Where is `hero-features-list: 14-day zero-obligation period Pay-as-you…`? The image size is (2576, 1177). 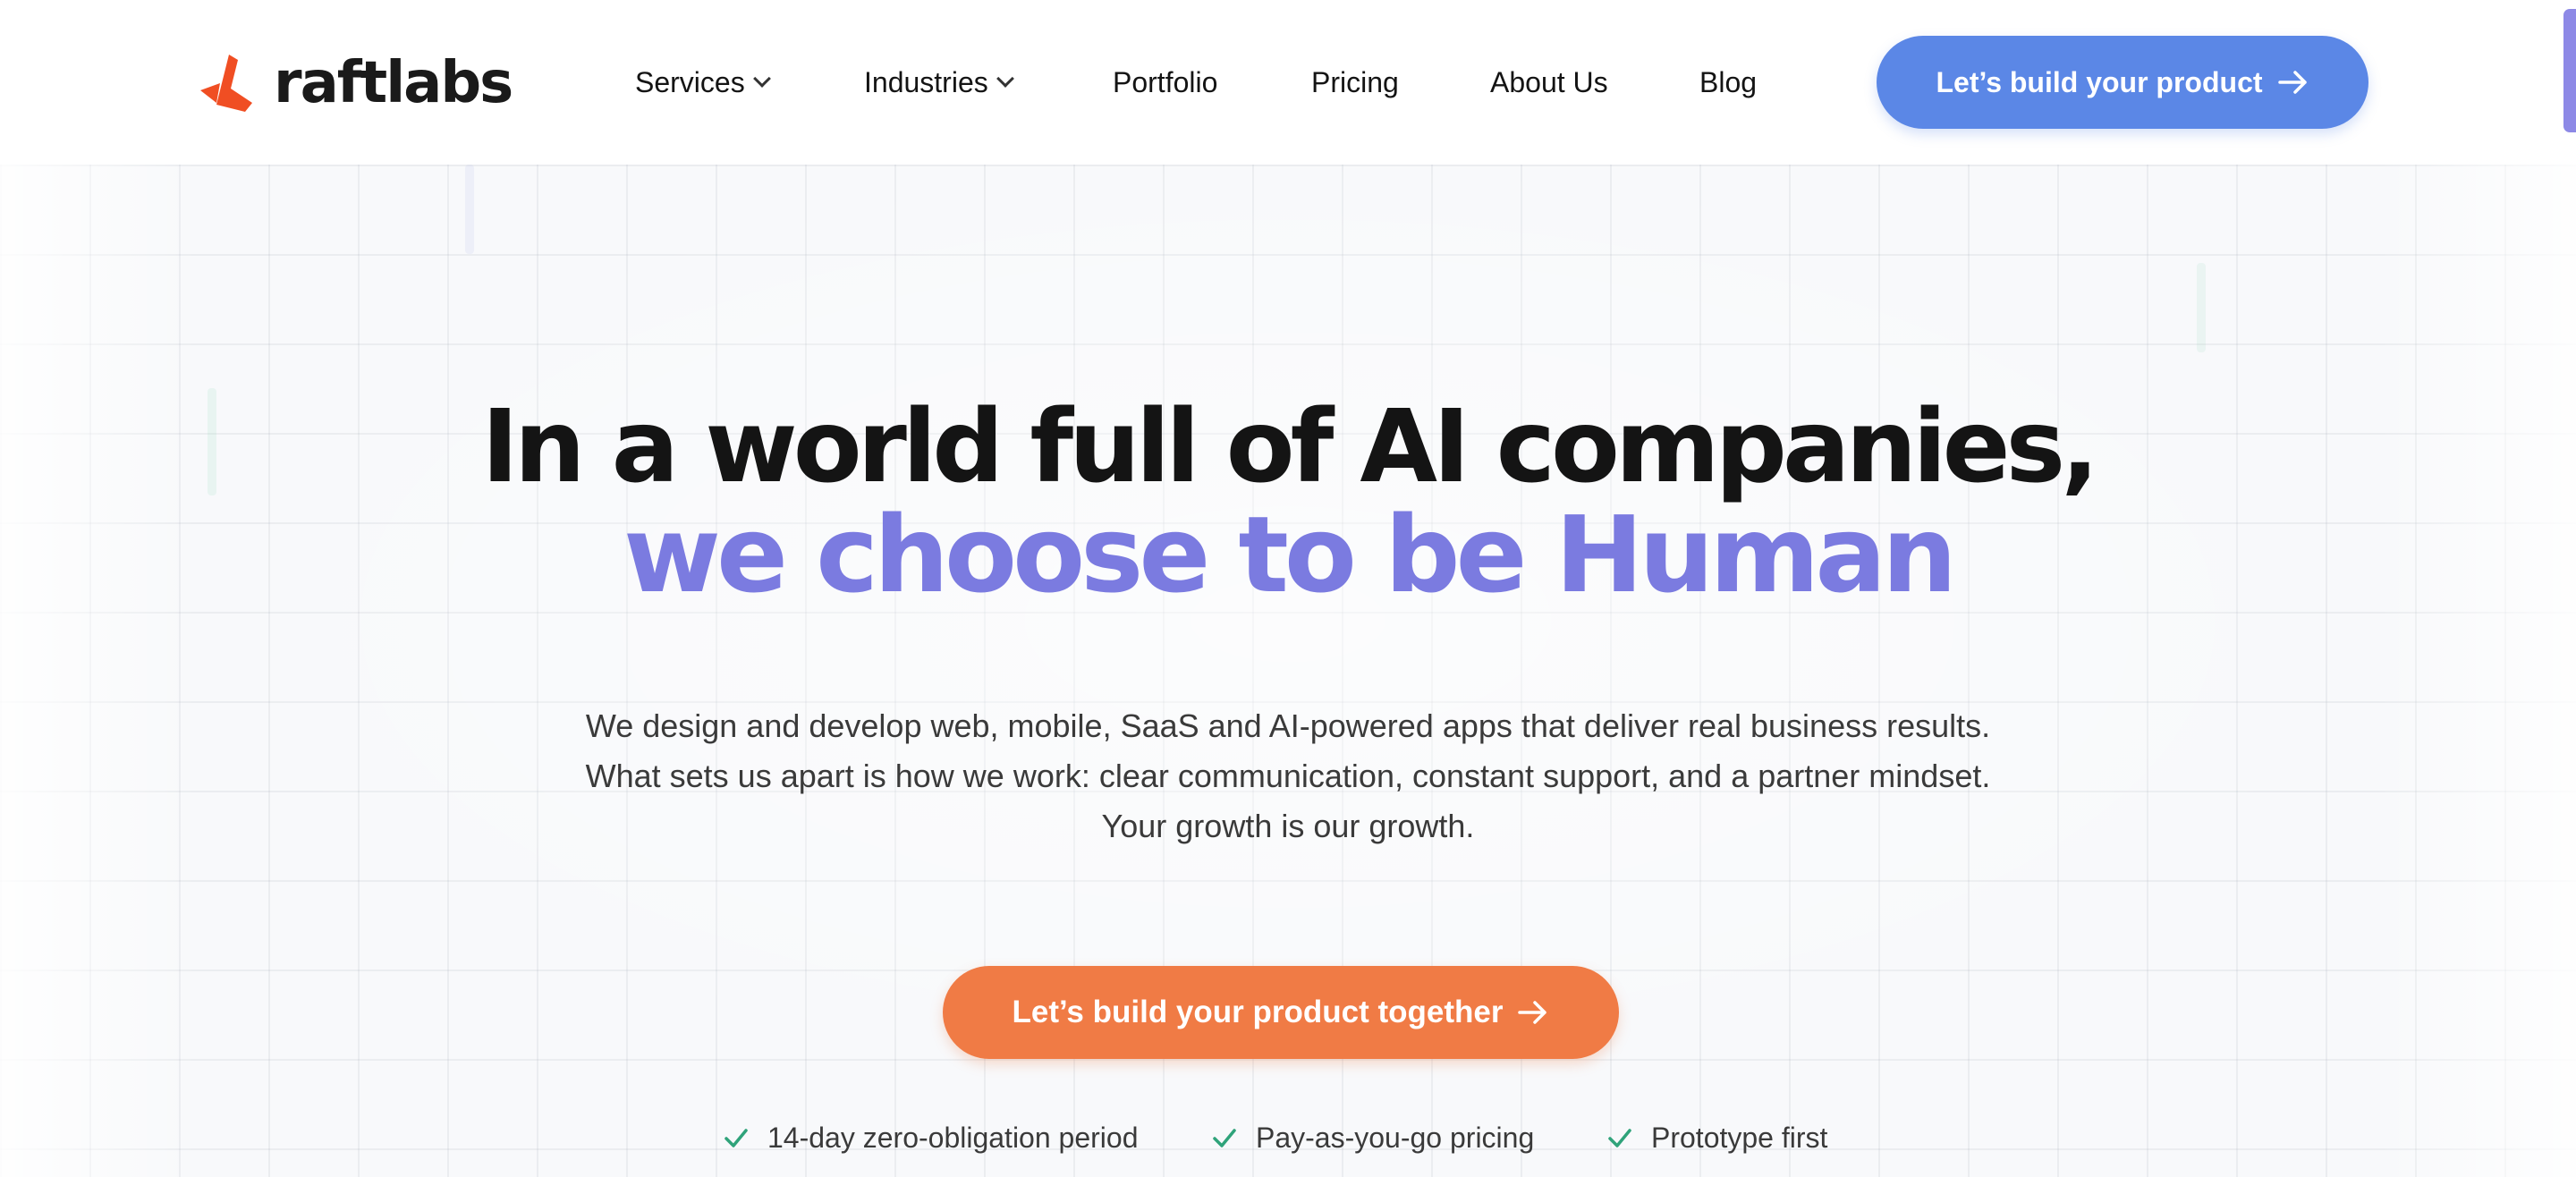 hero-features-list: 14-day zero-obligation period Pay-as-you… is located at coordinates (1288, 1137).